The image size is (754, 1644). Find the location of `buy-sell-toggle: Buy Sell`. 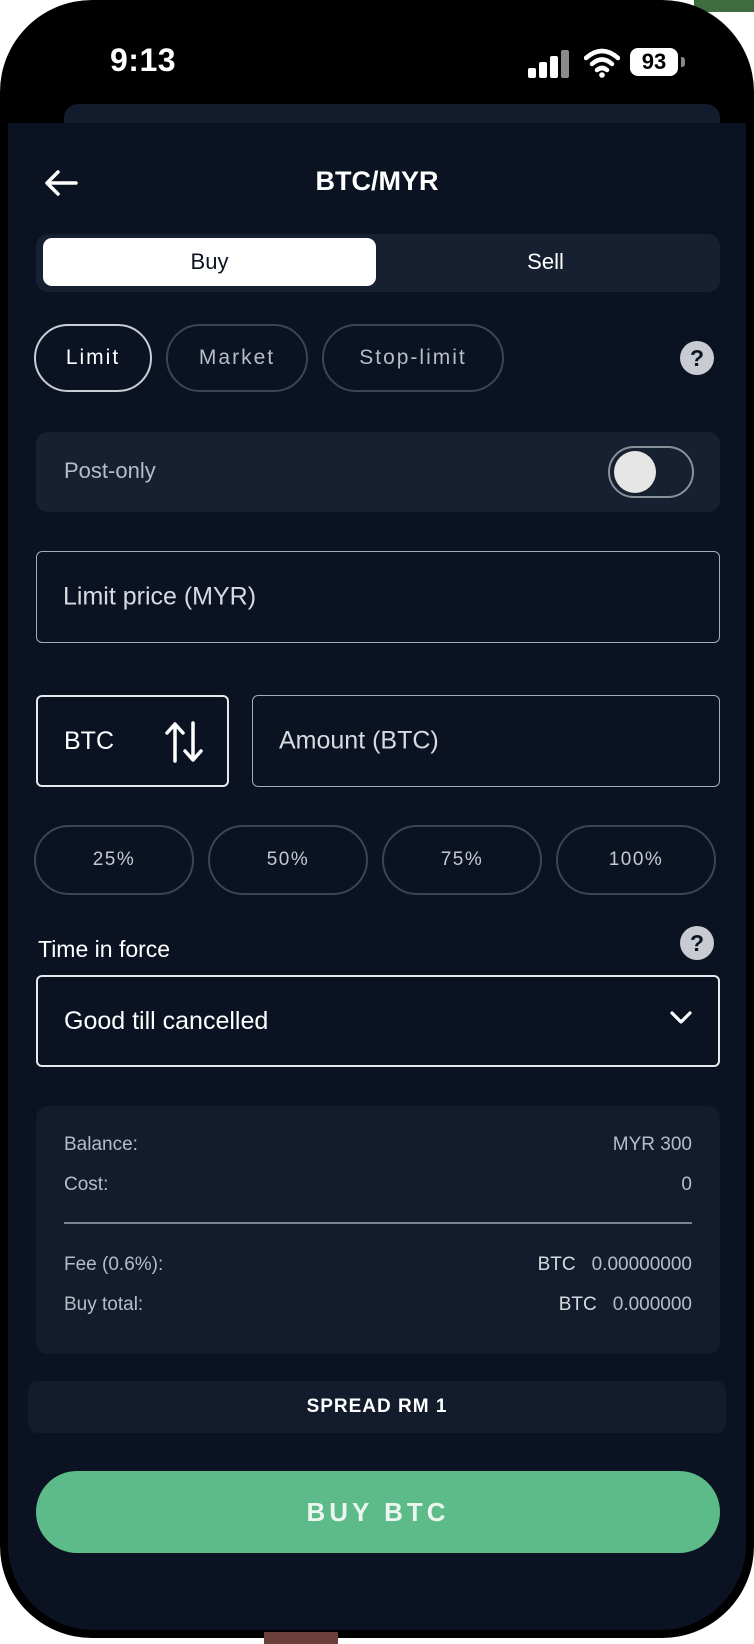

buy-sell-toggle: Buy Sell is located at coordinates (378, 263).